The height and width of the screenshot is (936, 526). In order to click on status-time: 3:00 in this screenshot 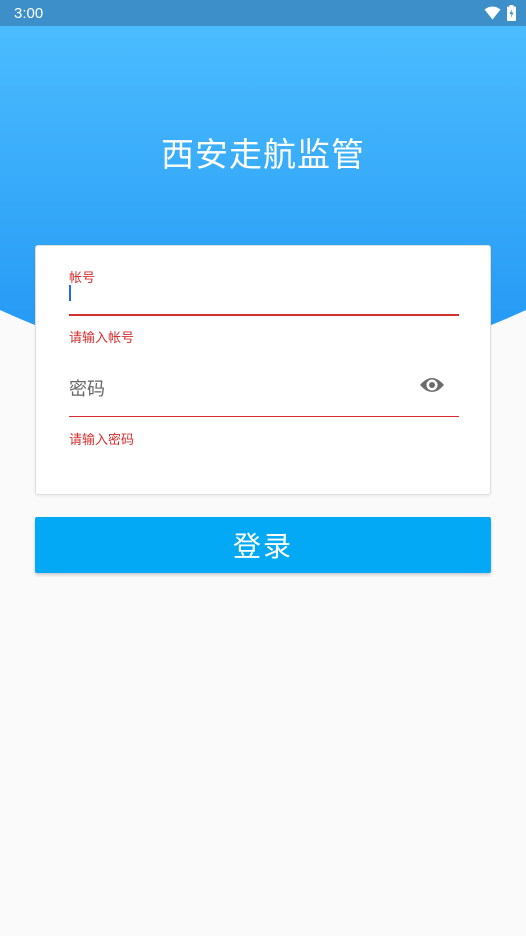, I will do `click(29, 13)`.